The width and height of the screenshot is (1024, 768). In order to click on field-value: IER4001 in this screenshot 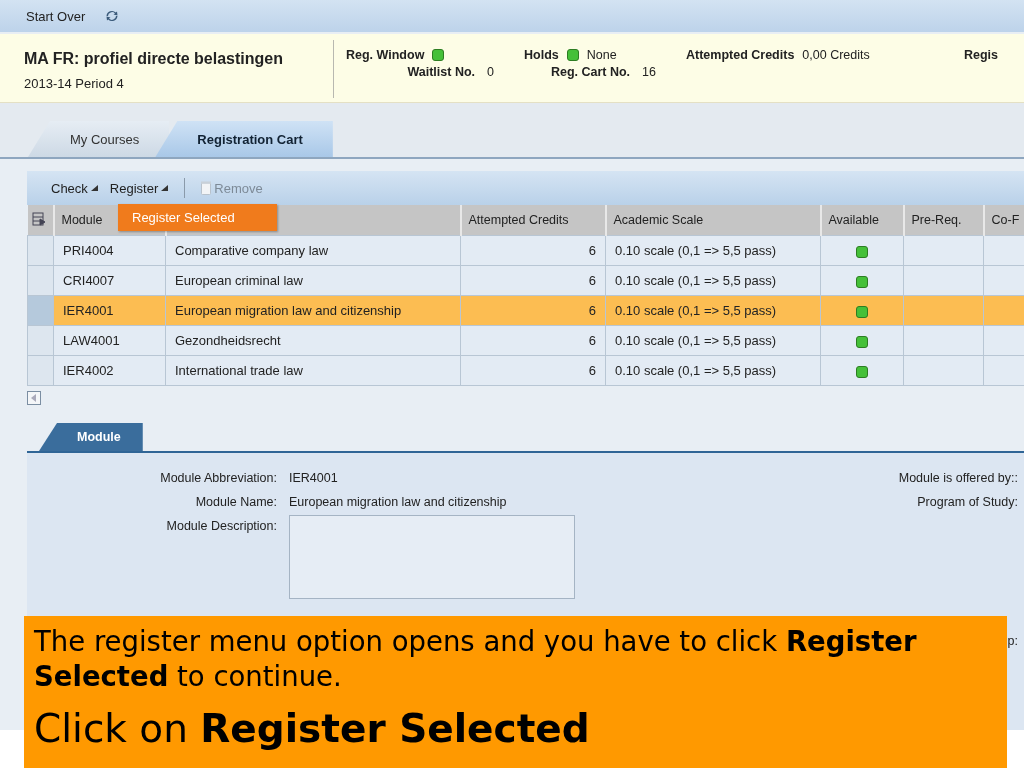, I will do `click(314, 478)`.